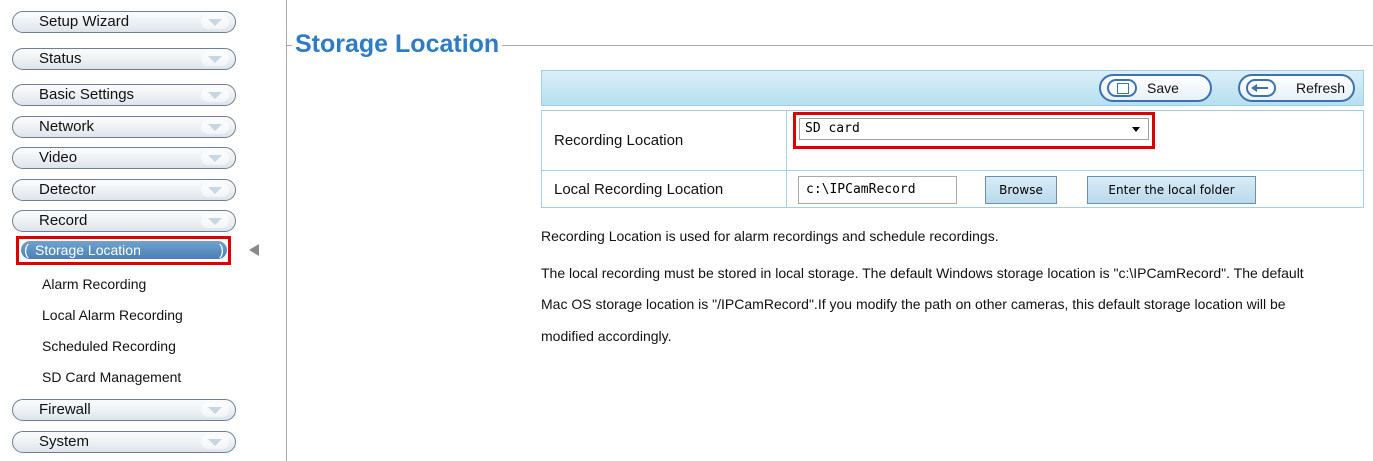 This screenshot has width=1373, height=461. Describe the element at coordinates (397, 44) in the screenshot. I see `page-title: Storage Location` at that location.